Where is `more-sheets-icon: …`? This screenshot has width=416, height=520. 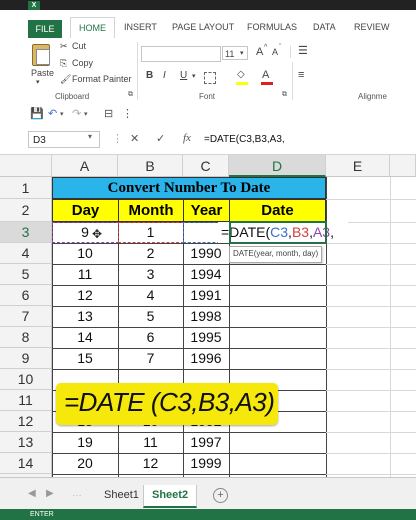
more-sheets-icon: … is located at coordinates (77, 493).